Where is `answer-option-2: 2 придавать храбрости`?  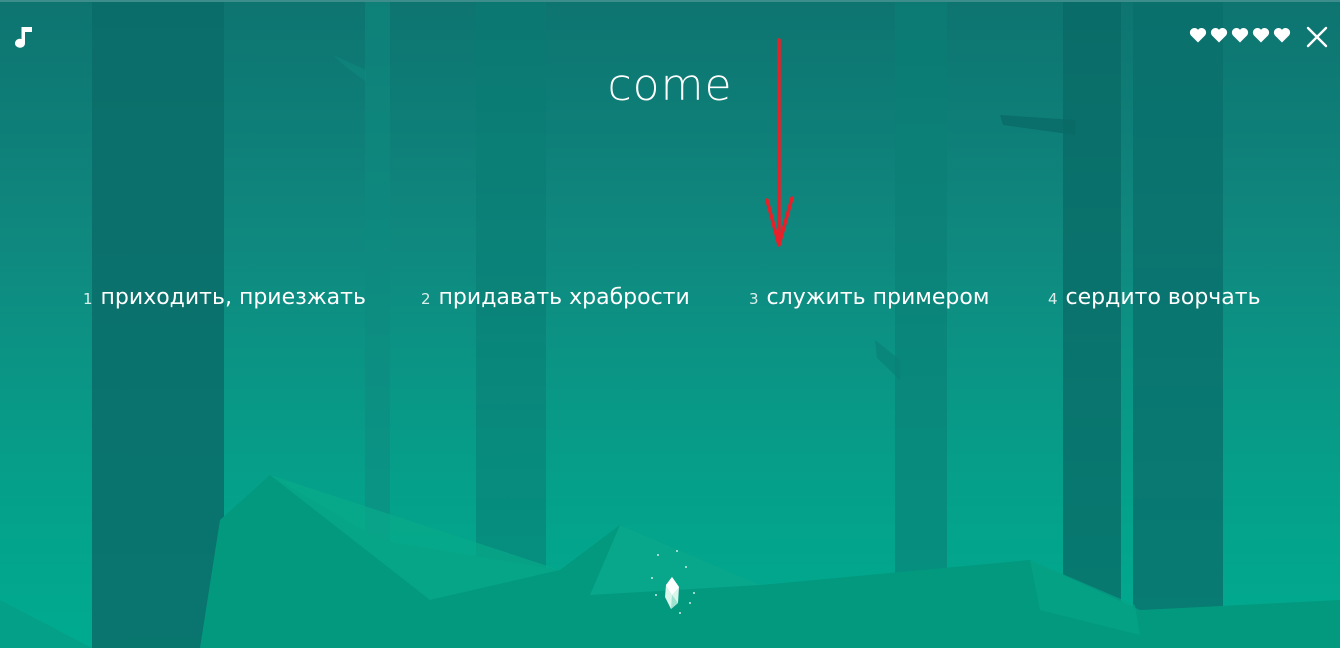
answer-option-2: 2 придавать храбрости is located at coordinates (555, 302).